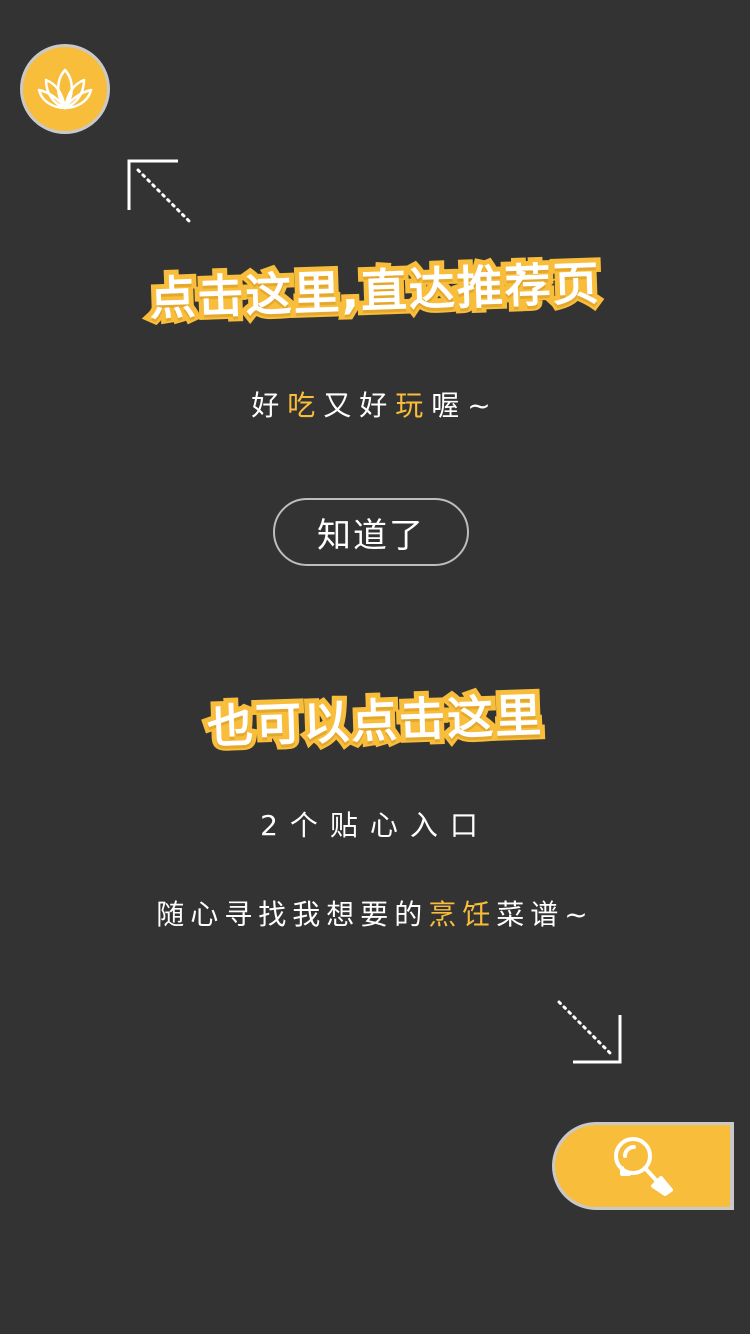 The height and width of the screenshot is (1334, 750). Describe the element at coordinates (160, 192) in the screenshot. I see `arrow-up-left-icon` at that location.